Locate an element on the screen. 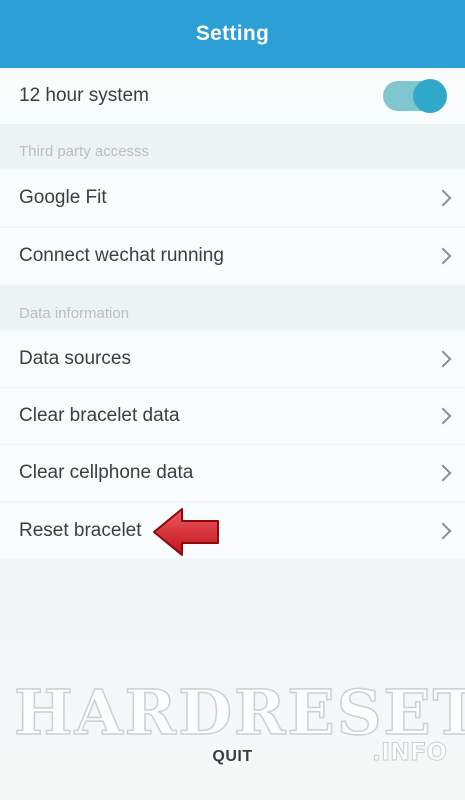 The height and width of the screenshot is (800, 465). app-header: Setting is located at coordinates (232, 34).